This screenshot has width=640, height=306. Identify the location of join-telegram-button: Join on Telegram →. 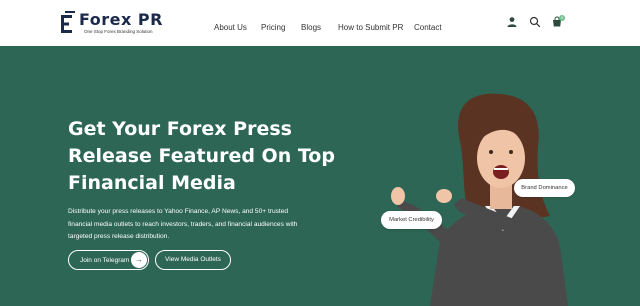
(108, 260).